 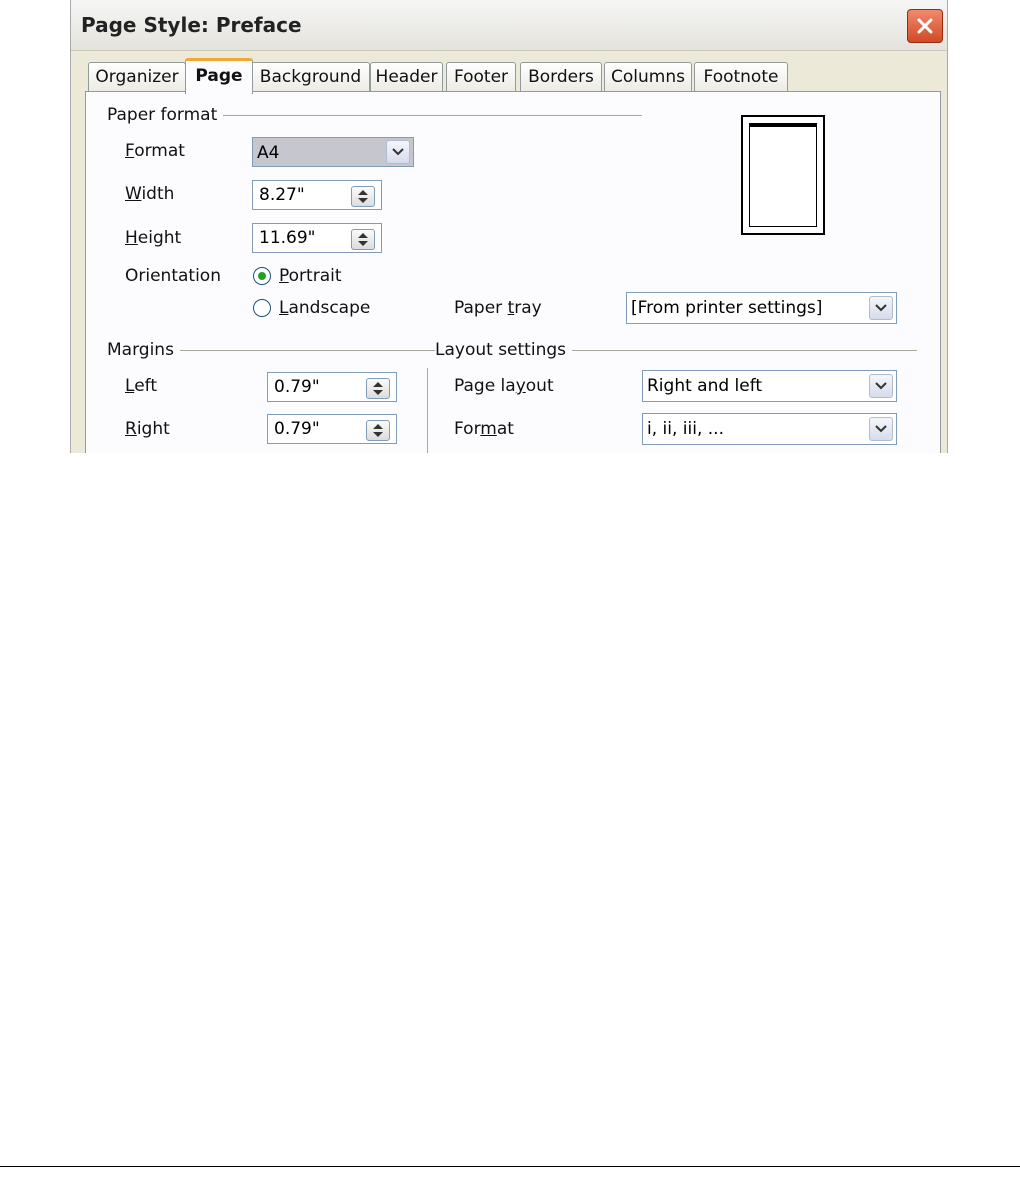 What do you see at coordinates (427, 410) in the screenshot?
I see `layout-settings-vertical-divider` at bounding box center [427, 410].